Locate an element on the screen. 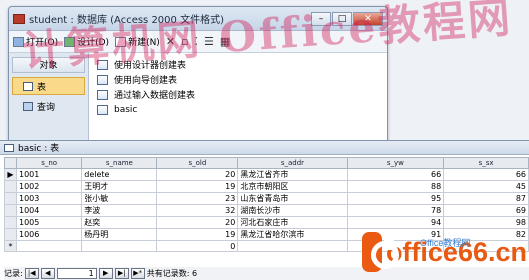 The image size is (529, 280). table-row: 1003 张小敏 23 山东省青岛市 95 87 is located at coordinates (266, 198).